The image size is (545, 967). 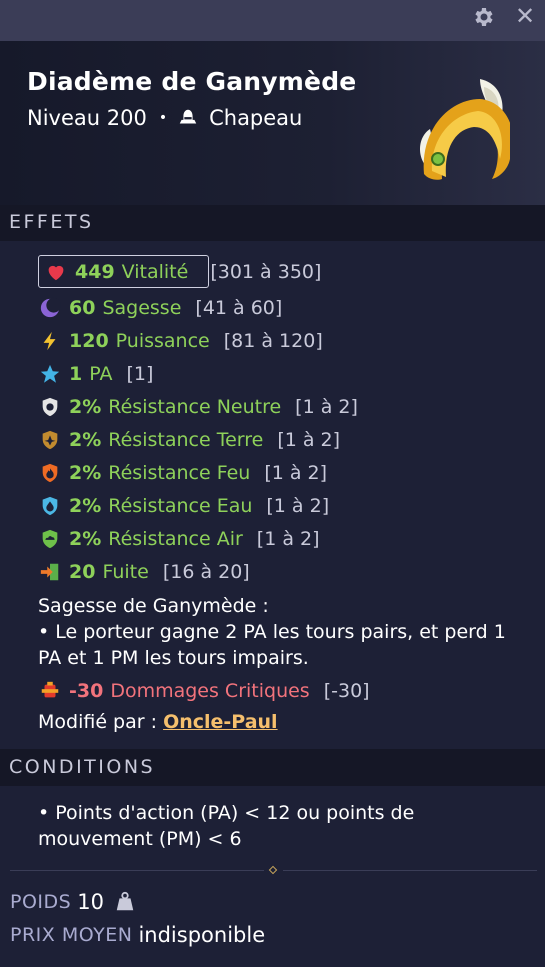 What do you see at coordinates (71, 935) in the screenshot?
I see `price-label: PRIX MOYEN` at bounding box center [71, 935].